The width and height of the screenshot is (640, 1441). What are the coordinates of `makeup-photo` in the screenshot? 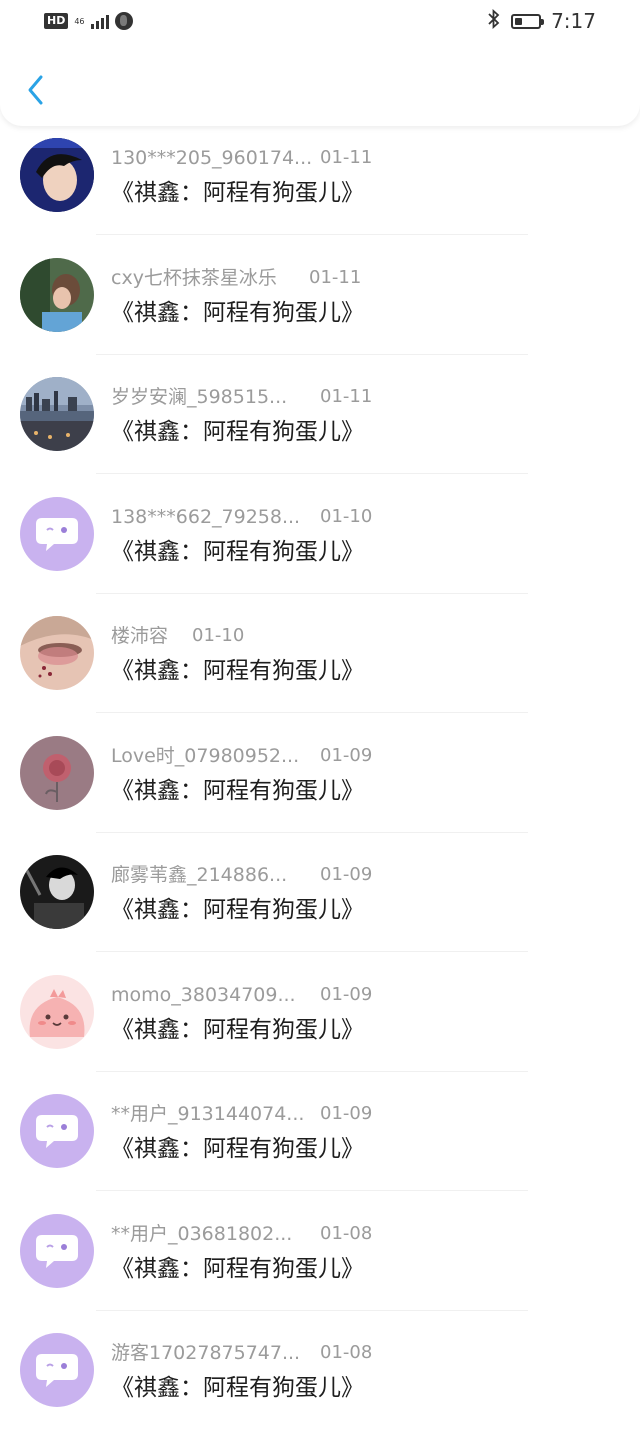 It's located at (57, 653).